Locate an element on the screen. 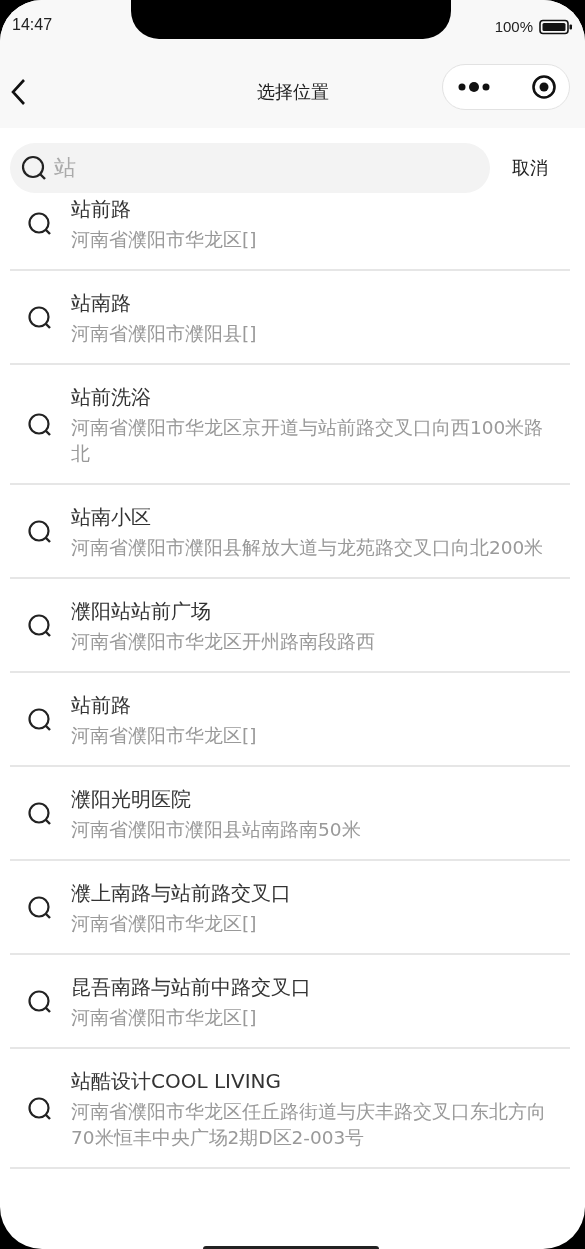 This screenshot has width=585, height=1249. place-address: 河南省濮阳市华龙区开州路南段路西 is located at coordinates (223, 642).